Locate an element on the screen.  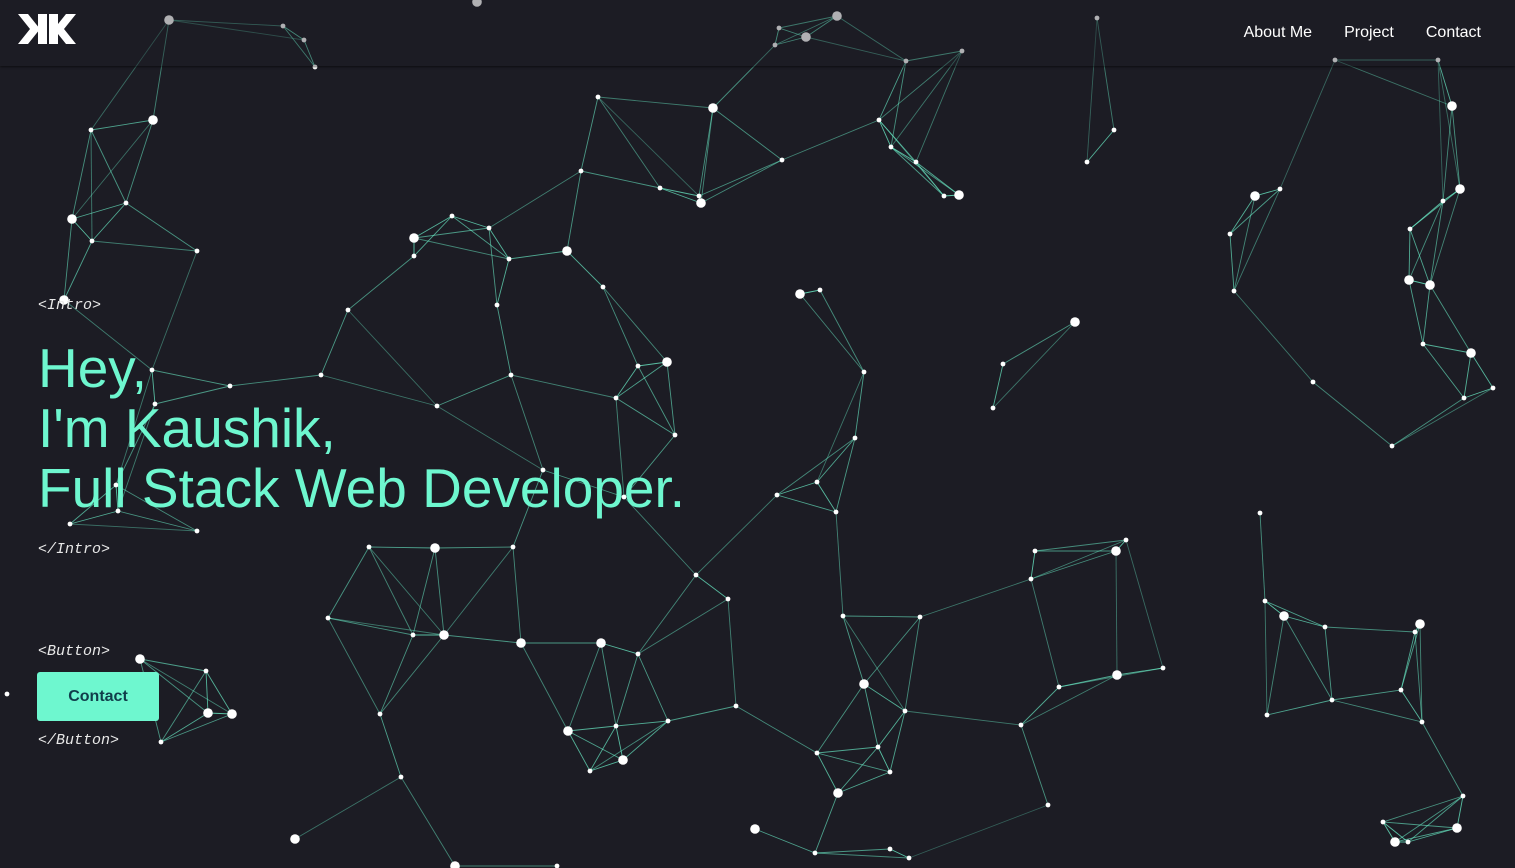
nav-contact-link: Contact is located at coordinates (1453, 33).